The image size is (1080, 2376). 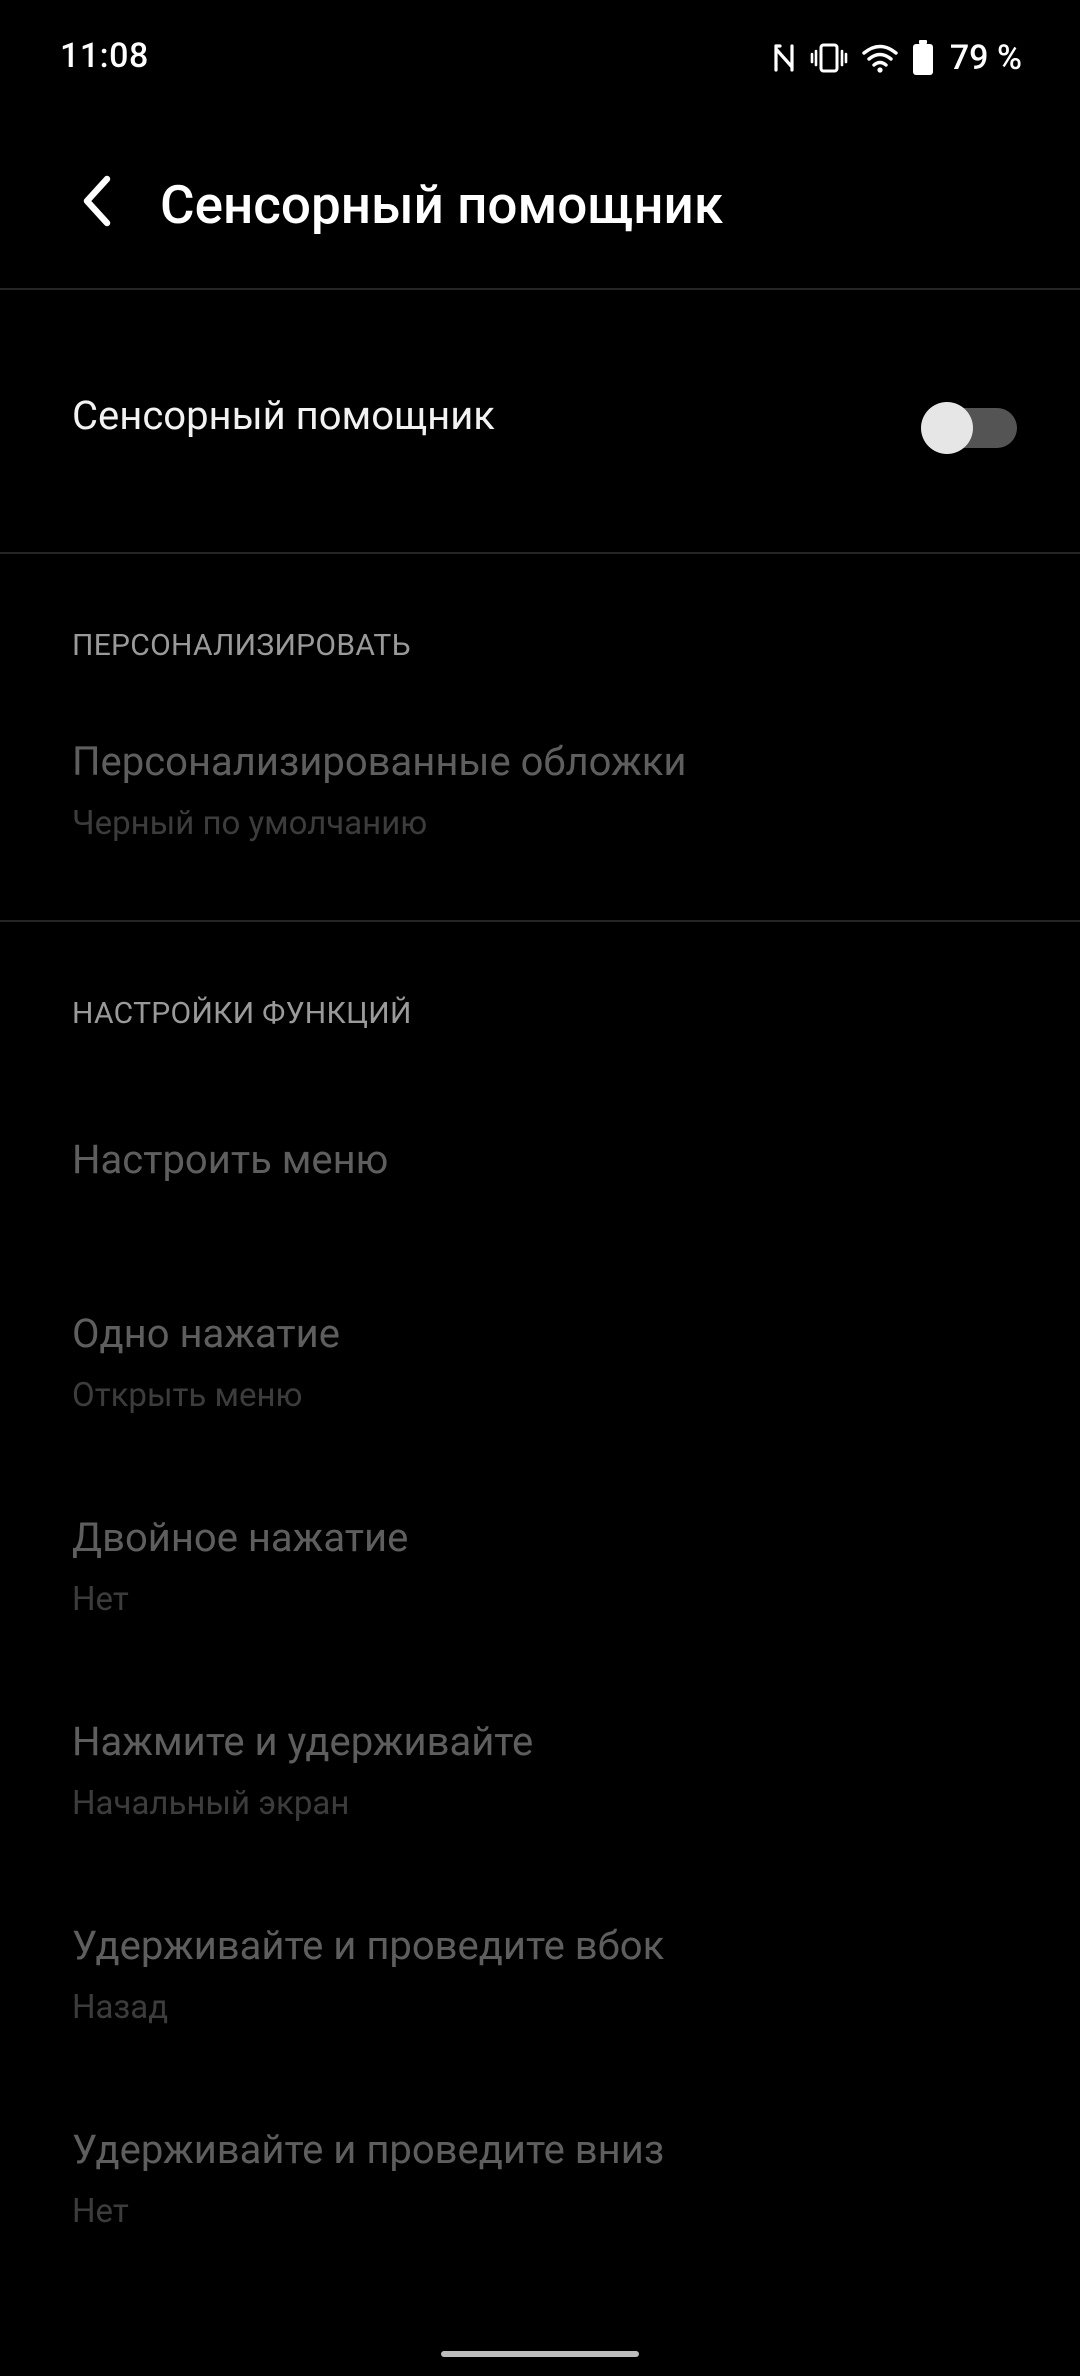 I want to click on customize-menu-item: Настроить меню, so click(x=540, y=1160).